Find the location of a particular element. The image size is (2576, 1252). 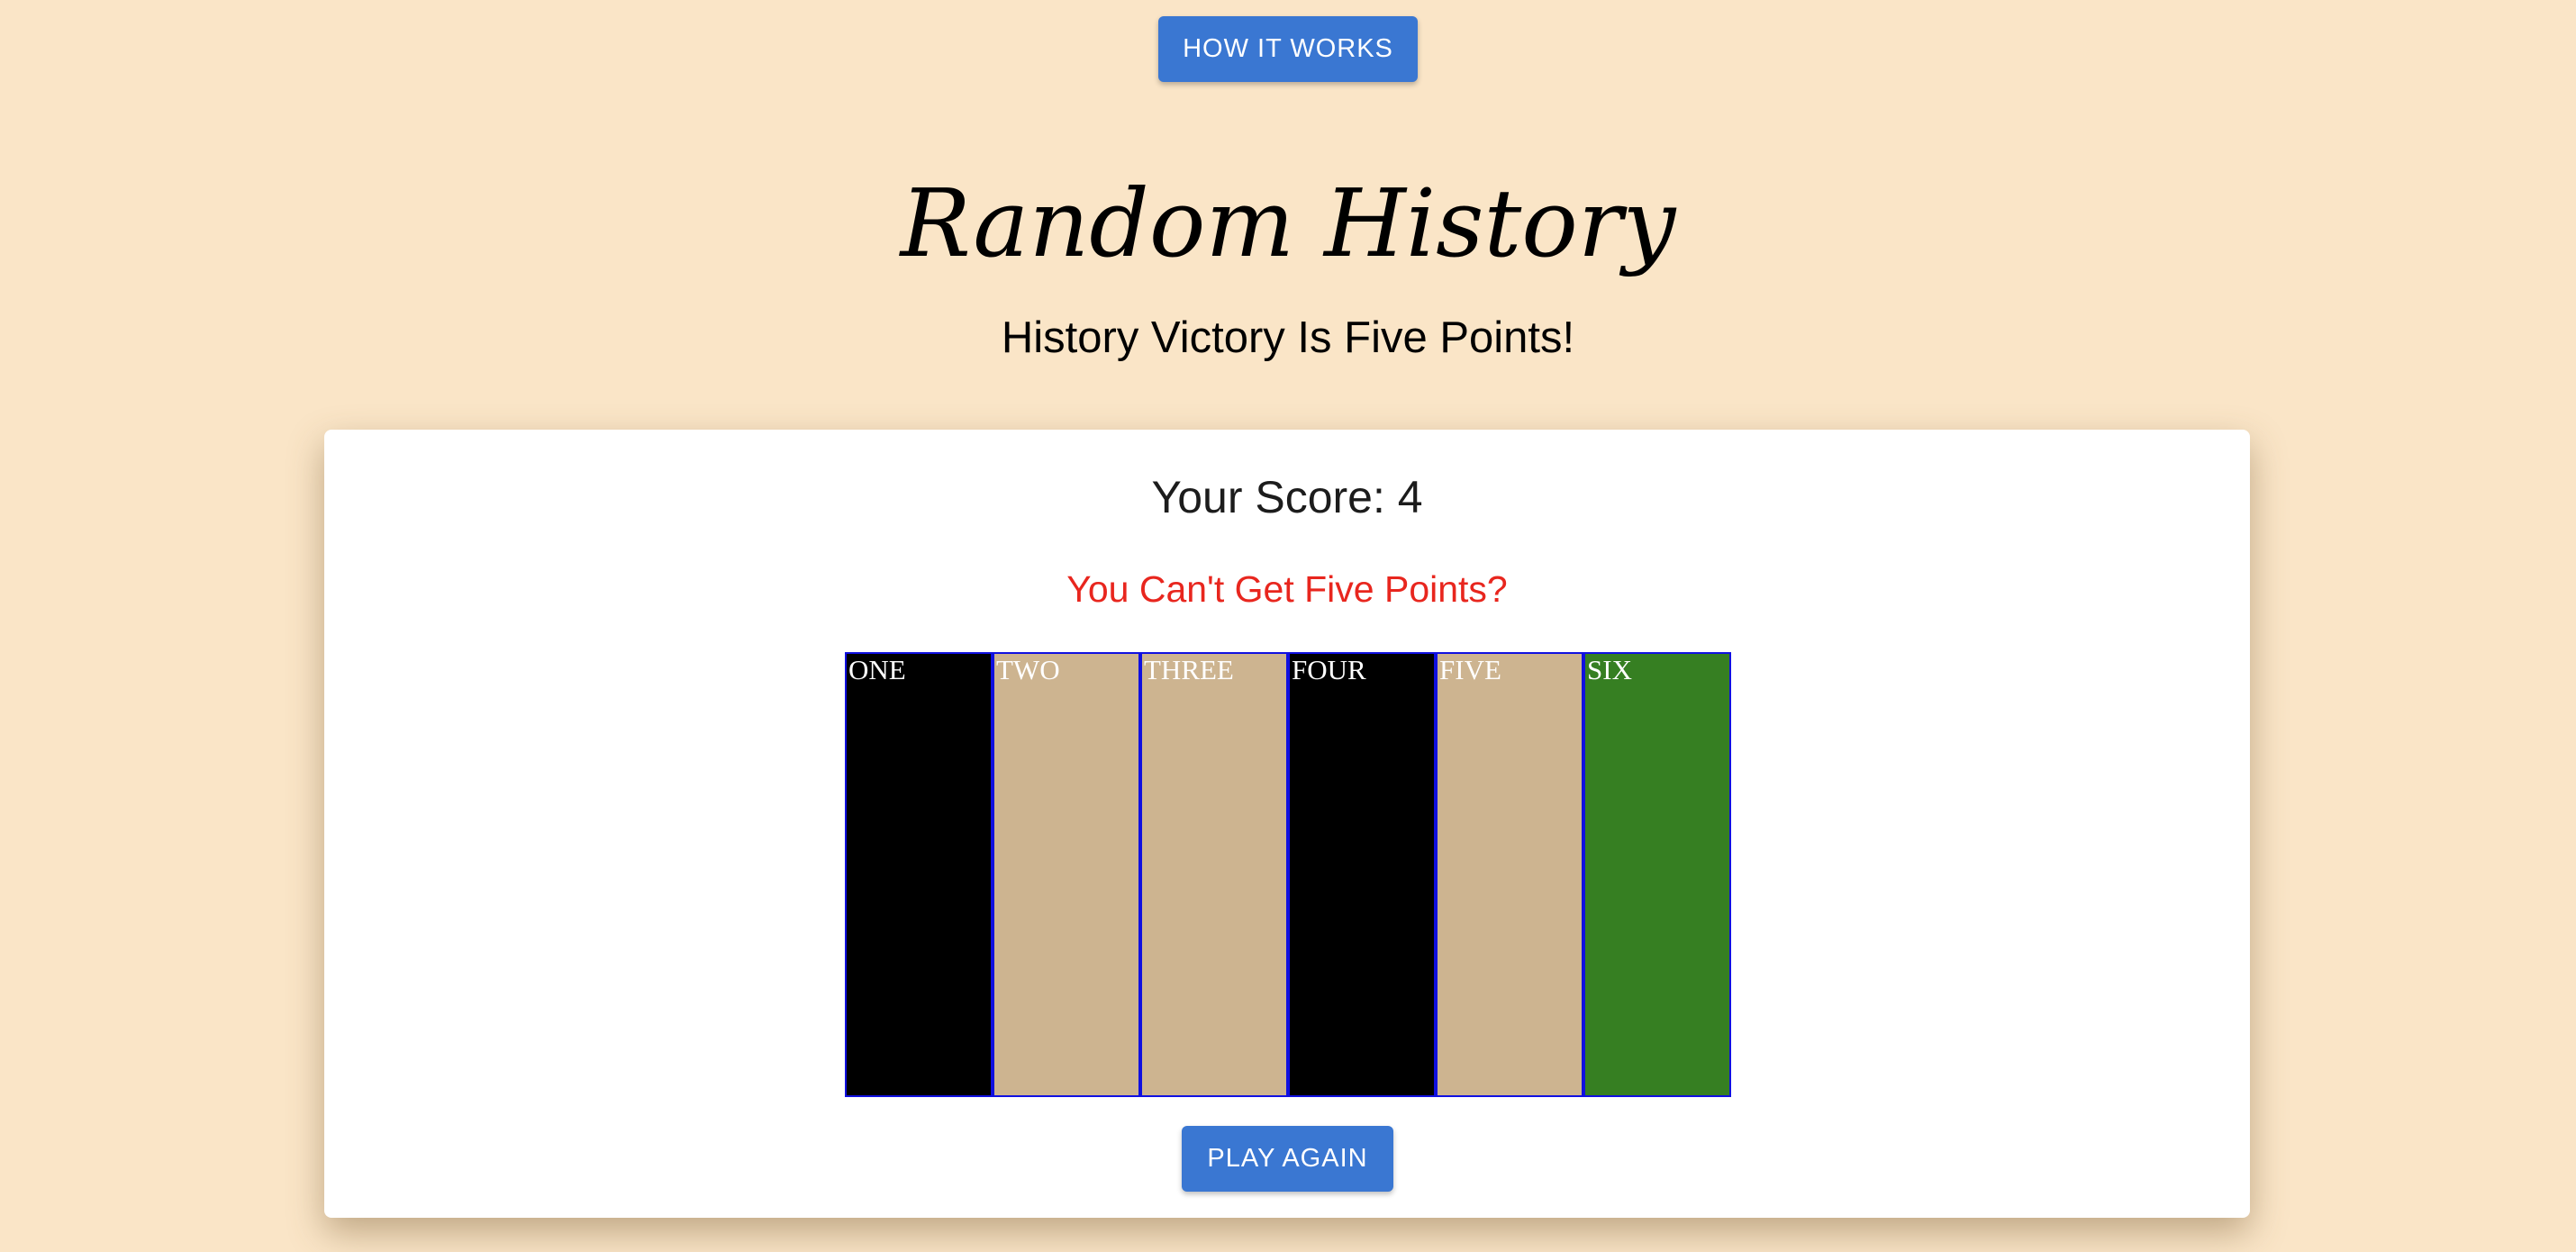

slot-one: ONE is located at coordinates (919, 874).